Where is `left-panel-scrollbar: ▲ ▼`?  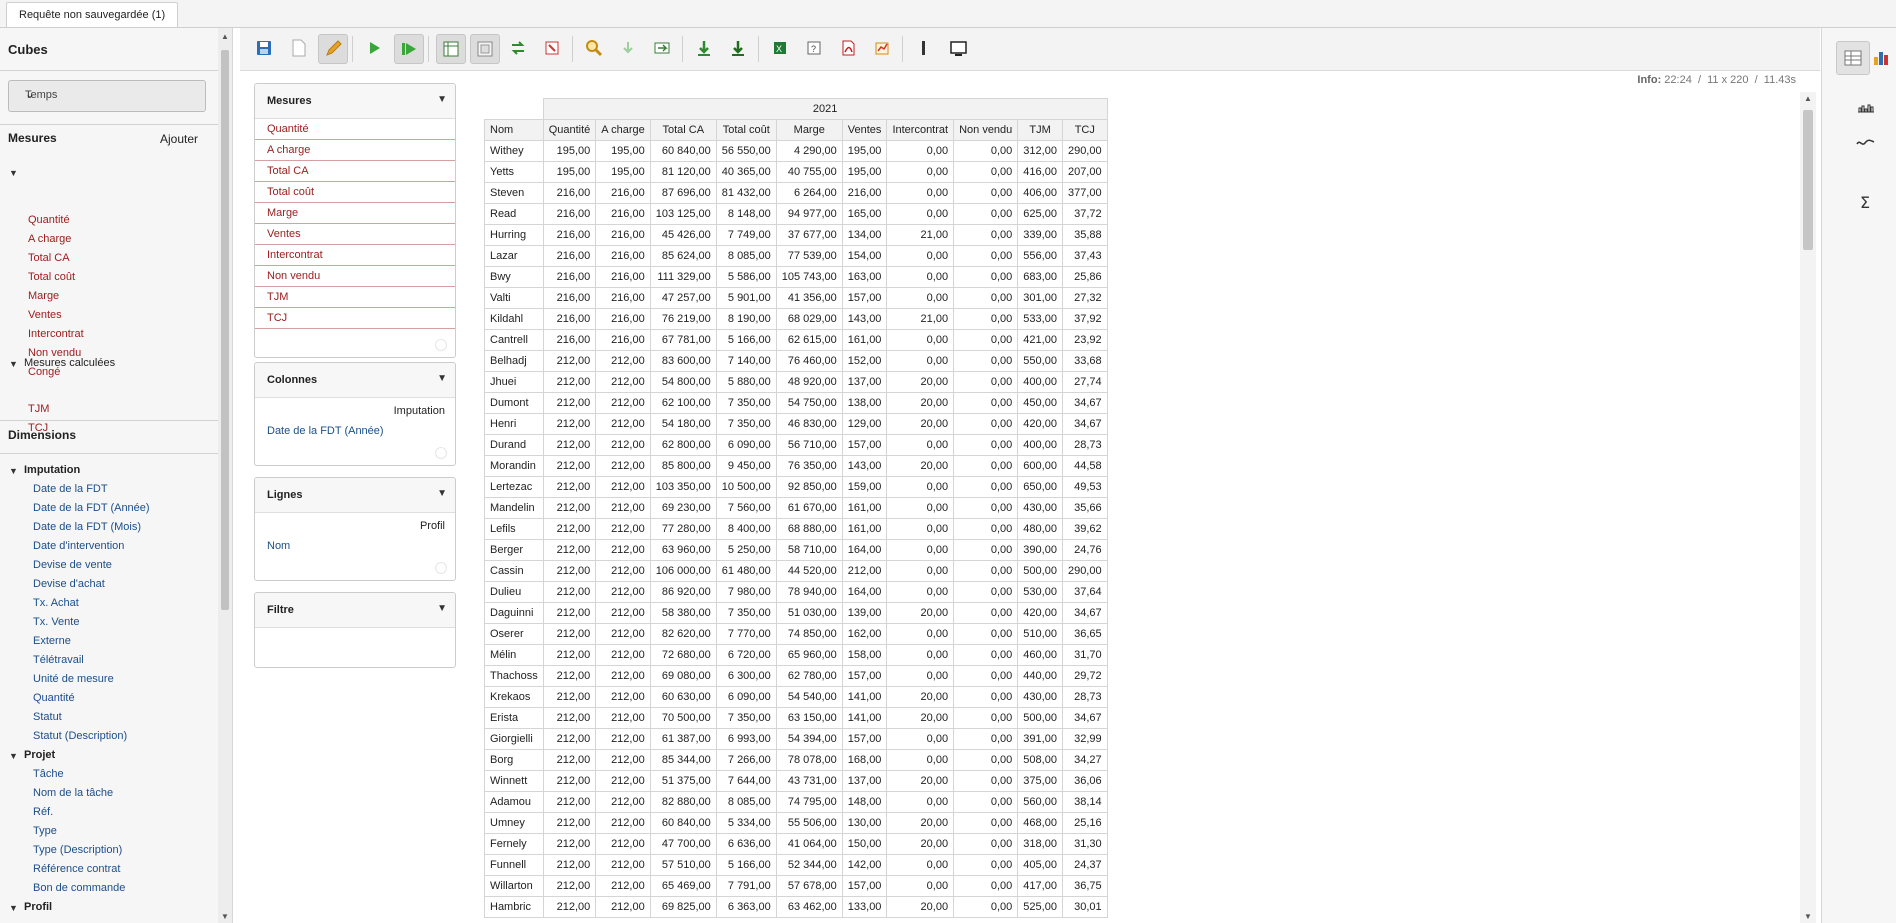 left-panel-scrollbar: ▲ ▼ is located at coordinates (225, 475).